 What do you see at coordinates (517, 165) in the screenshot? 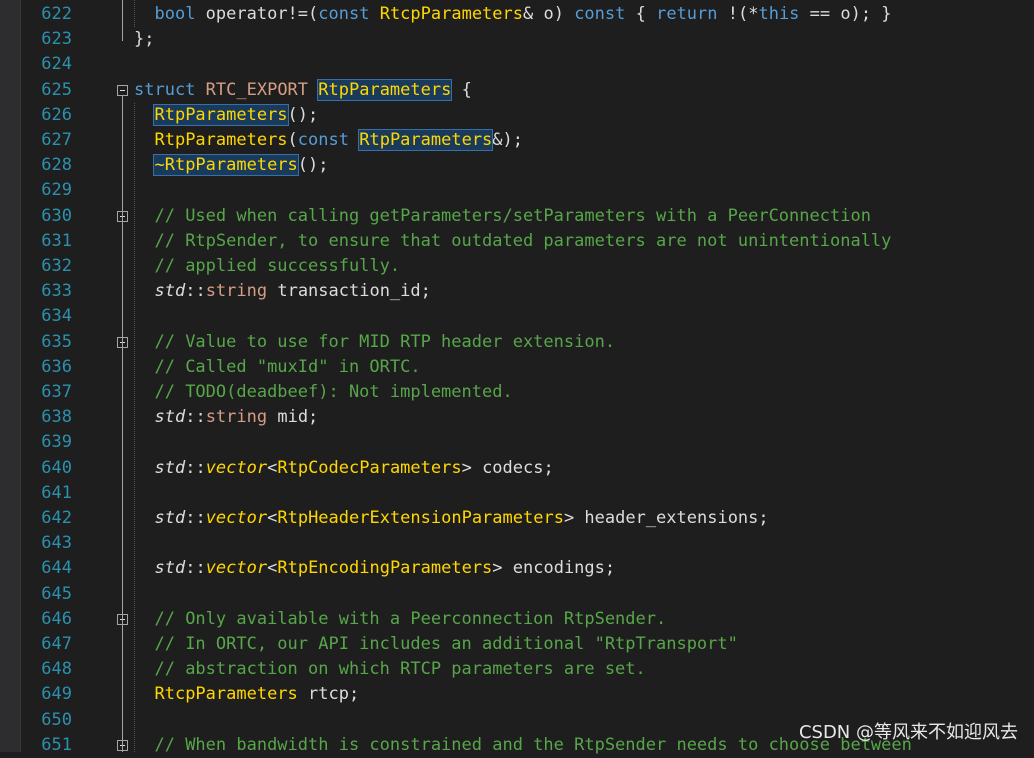
I see `code-line: 628 ~RtpParameters();` at bounding box center [517, 165].